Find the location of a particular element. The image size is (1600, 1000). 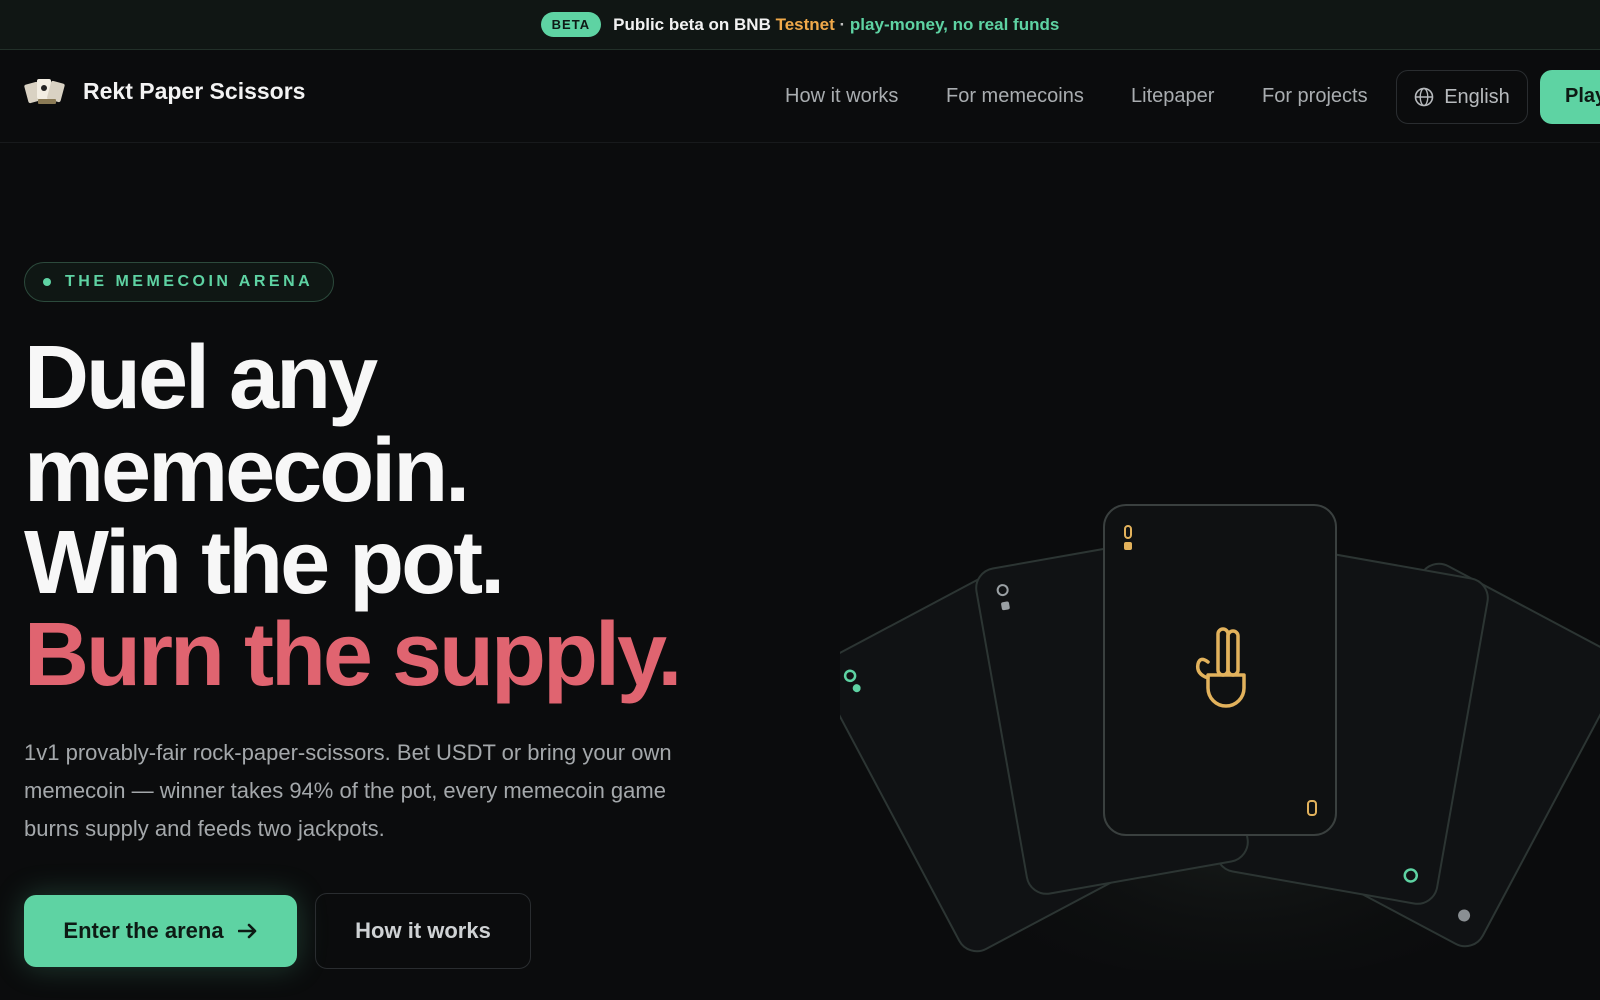

globe-icon is located at coordinates (1424, 97).